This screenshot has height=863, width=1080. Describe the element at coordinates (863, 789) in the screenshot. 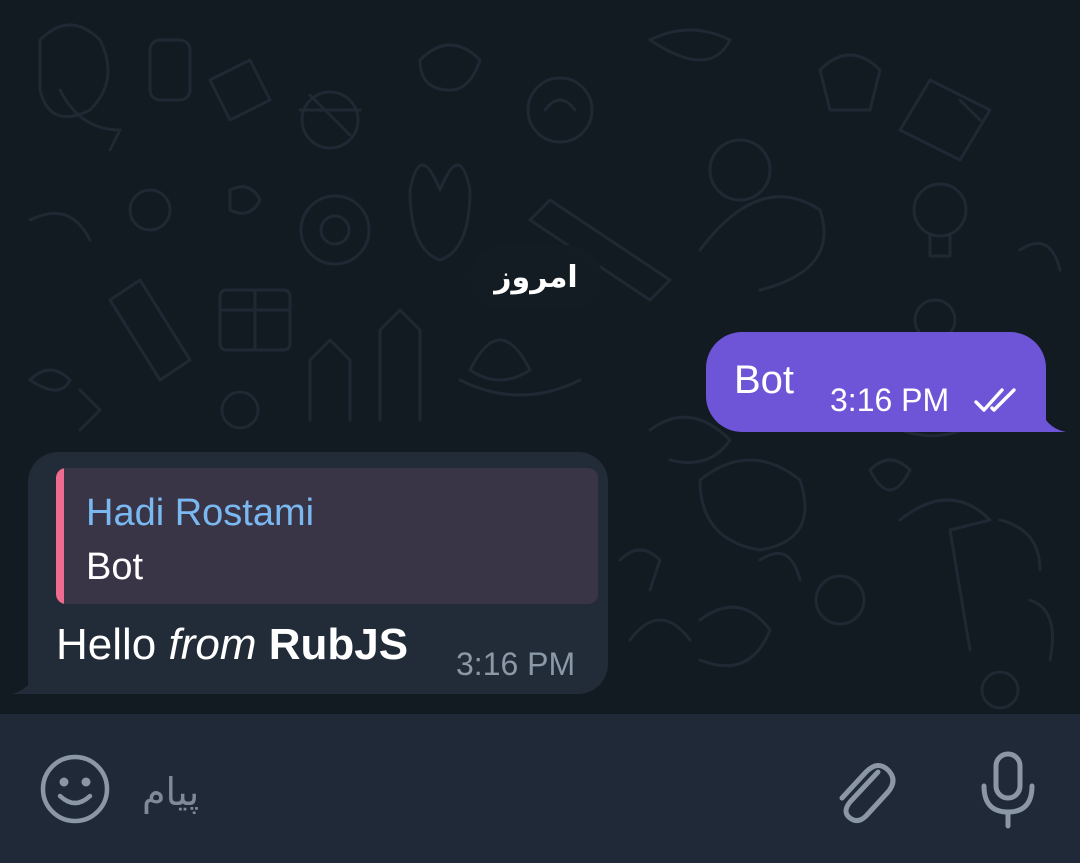

I see `attach-icon` at that location.